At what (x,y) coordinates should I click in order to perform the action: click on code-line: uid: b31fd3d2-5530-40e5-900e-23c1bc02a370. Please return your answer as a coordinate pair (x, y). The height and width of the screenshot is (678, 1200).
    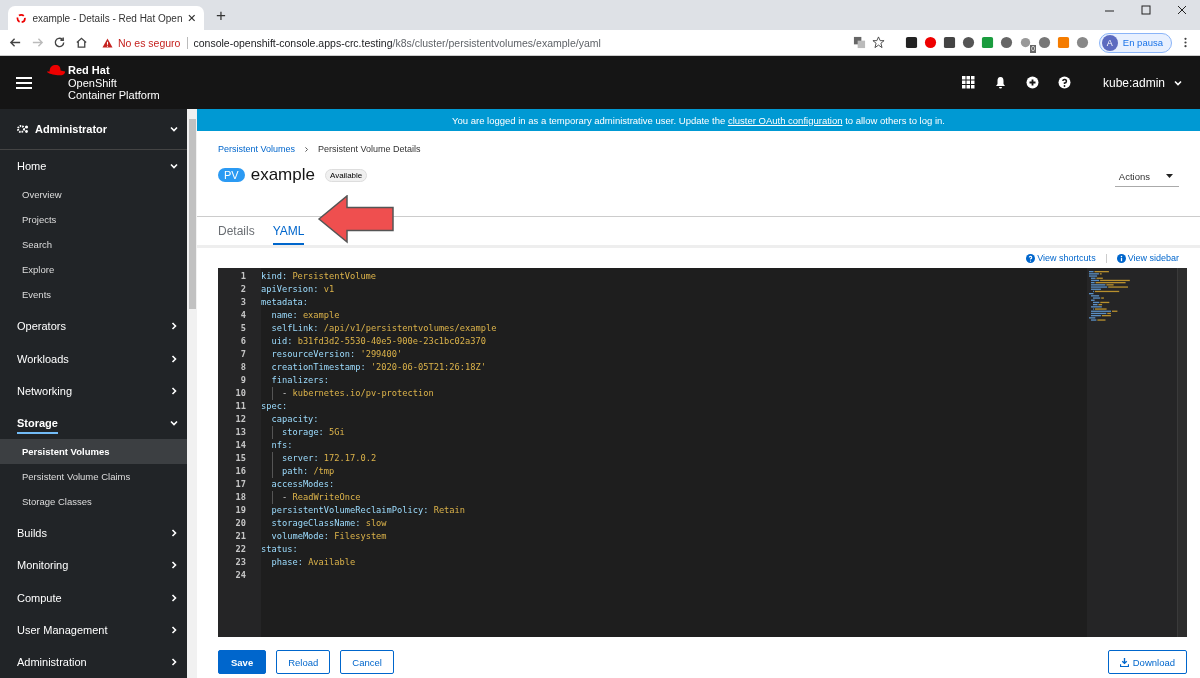
    Looking at the image, I should click on (378, 341).